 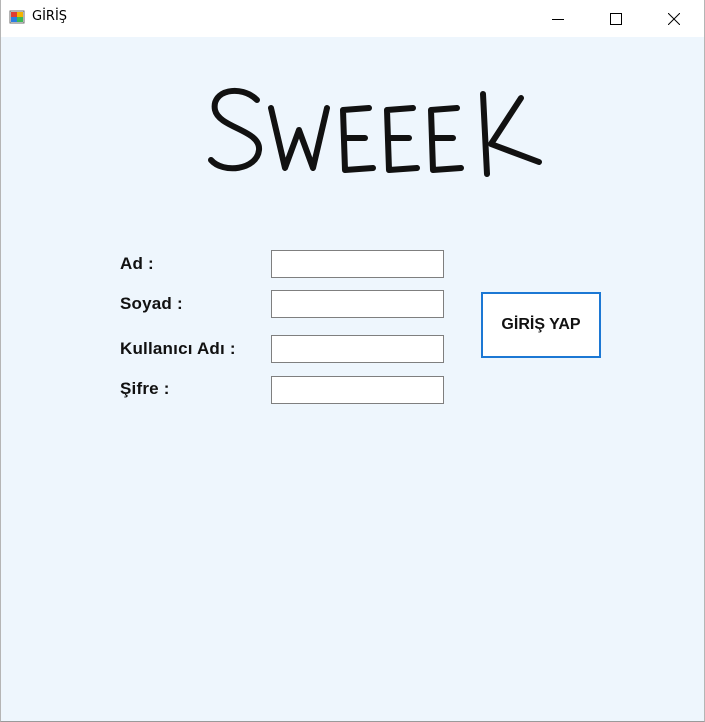 I want to click on ad-label: Ad :, so click(x=137, y=263).